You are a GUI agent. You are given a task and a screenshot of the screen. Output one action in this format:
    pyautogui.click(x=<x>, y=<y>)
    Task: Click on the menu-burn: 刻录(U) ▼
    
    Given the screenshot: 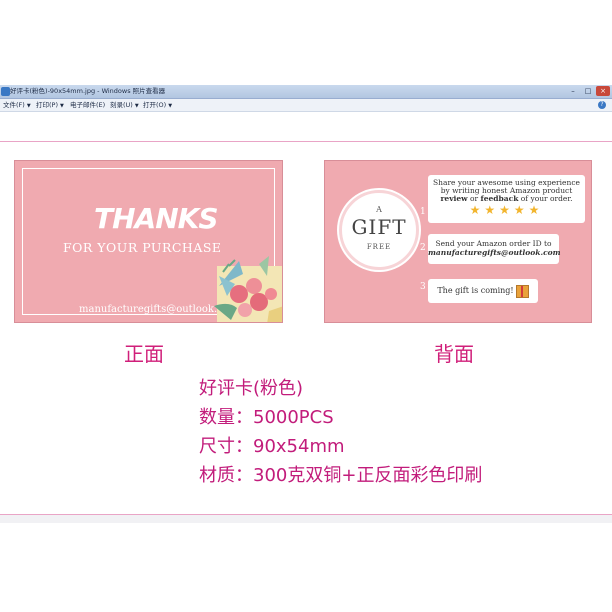 What is the action you would take?
    pyautogui.click(x=124, y=105)
    